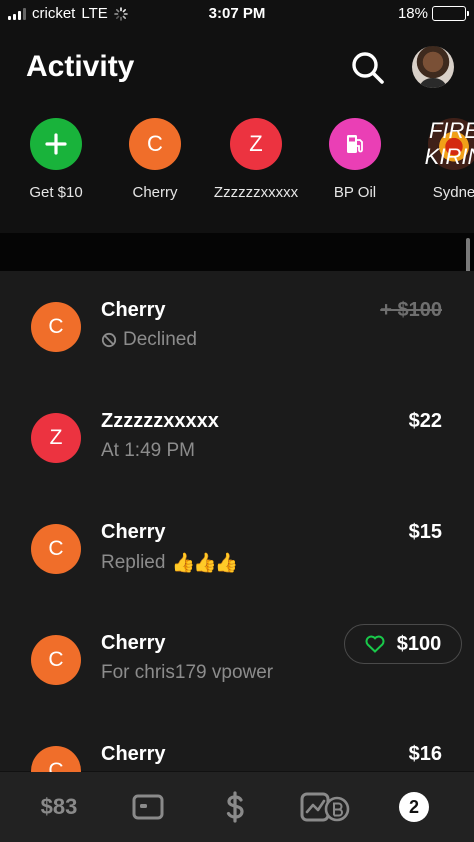 The height and width of the screenshot is (842, 474). What do you see at coordinates (450, 13) in the screenshot?
I see `battery-icon` at bounding box center [450, 13].